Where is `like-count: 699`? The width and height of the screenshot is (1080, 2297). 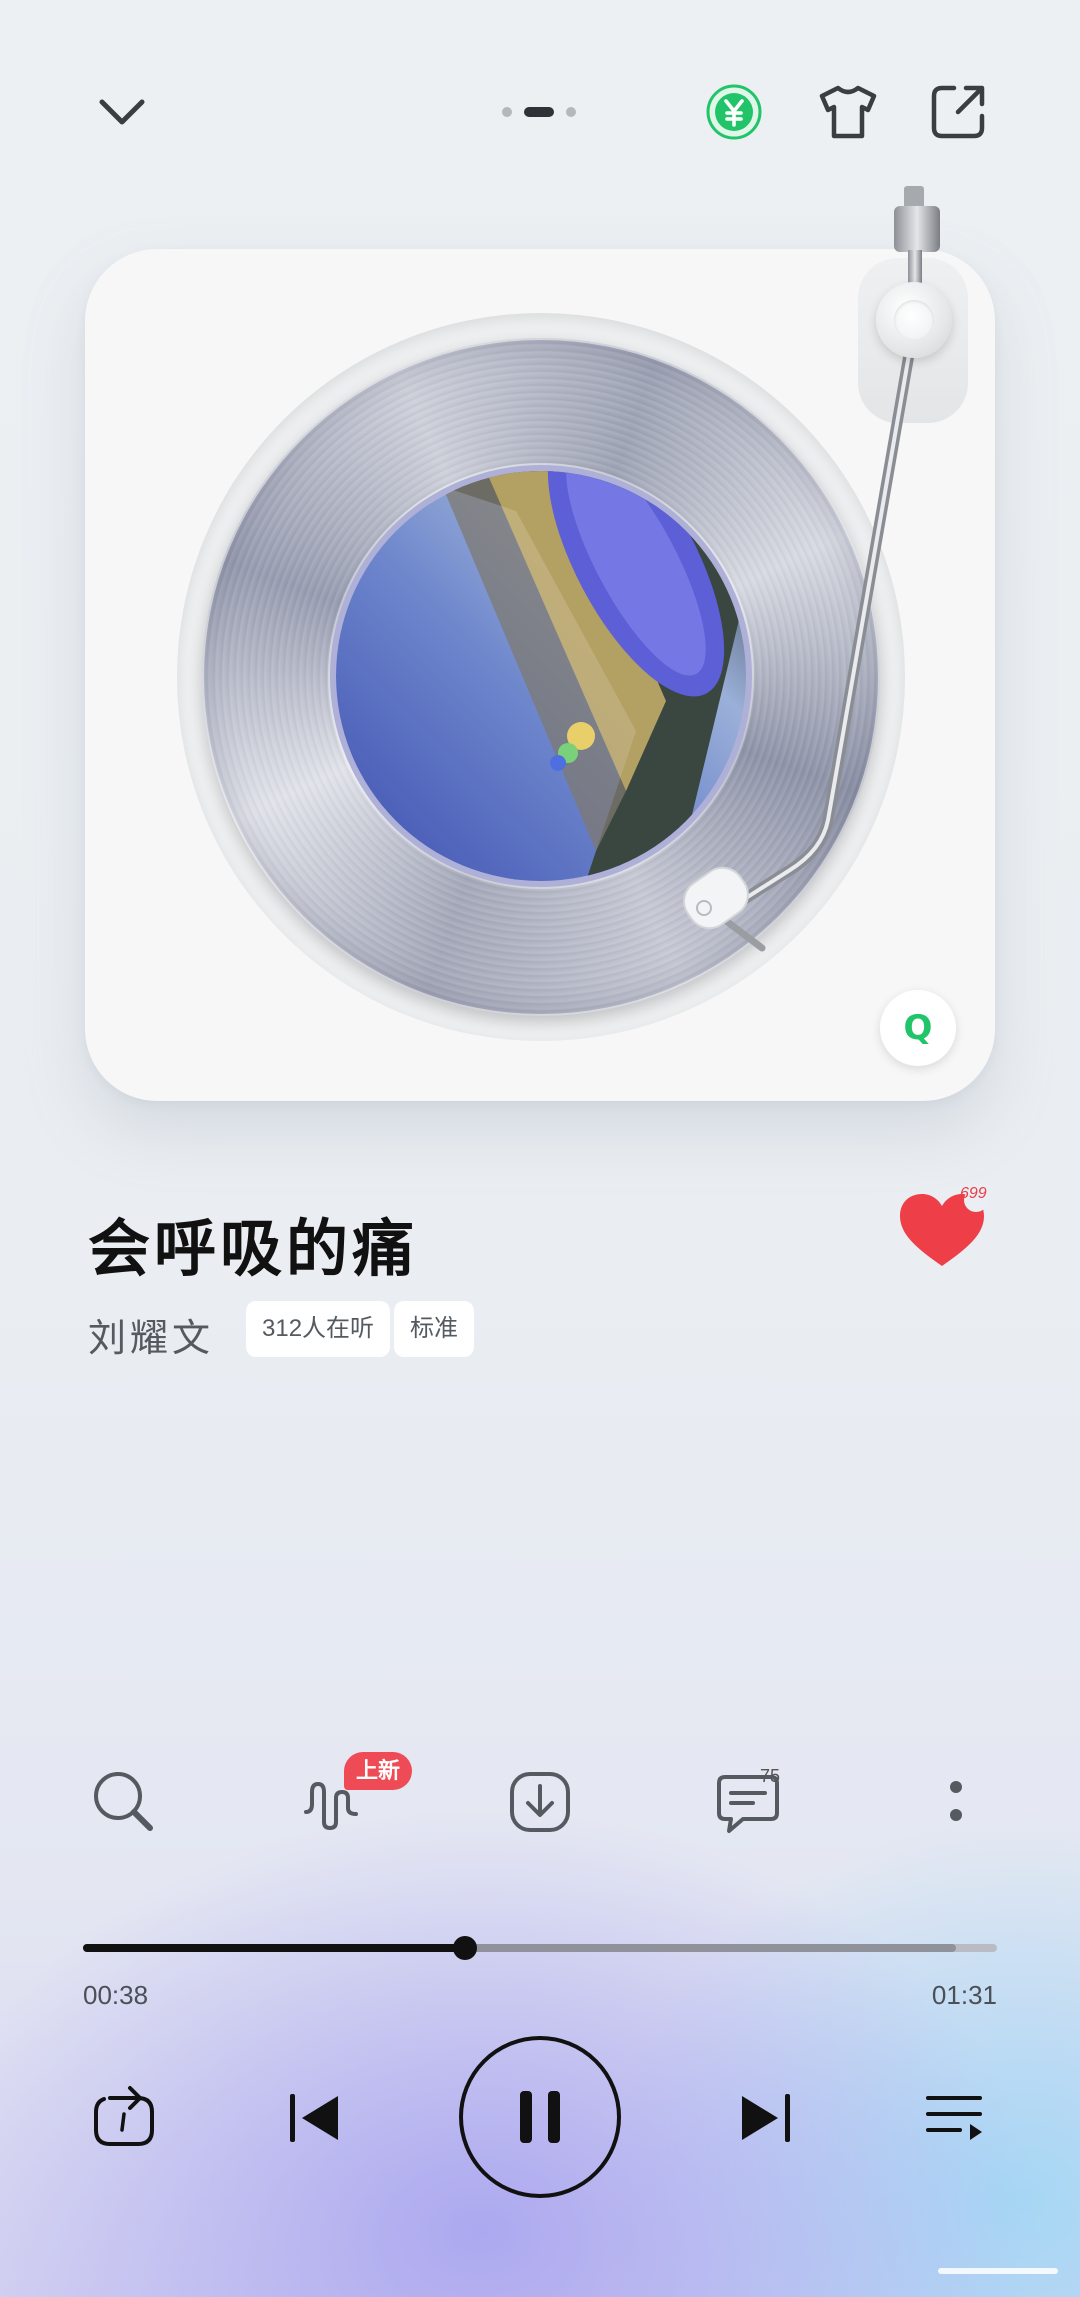 like-count: 699 is located at coordinates (973, 1193).